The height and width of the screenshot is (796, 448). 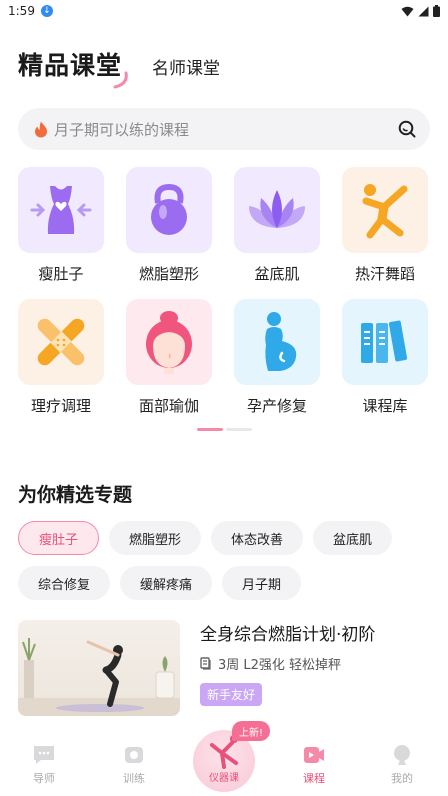 I want to click on nav-training: 训练, so click(x=134, y=765).